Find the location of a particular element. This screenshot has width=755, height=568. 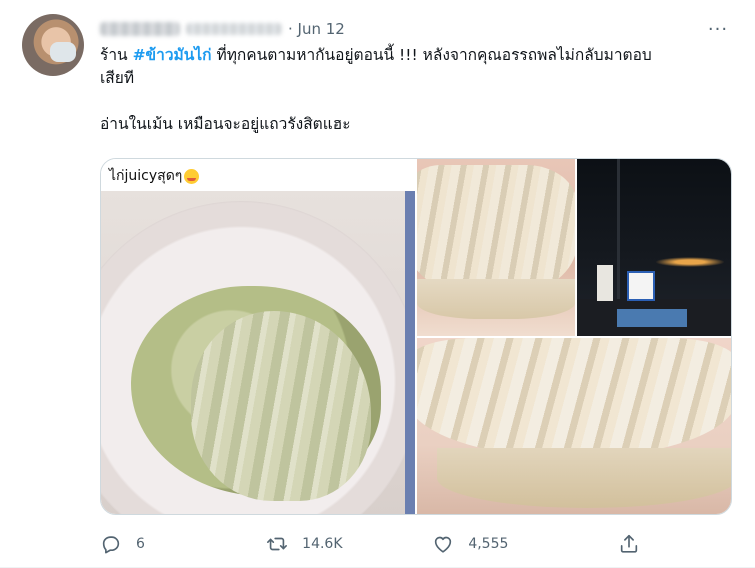

retweet-button: 14.6K is located at coordinates (349, 544).